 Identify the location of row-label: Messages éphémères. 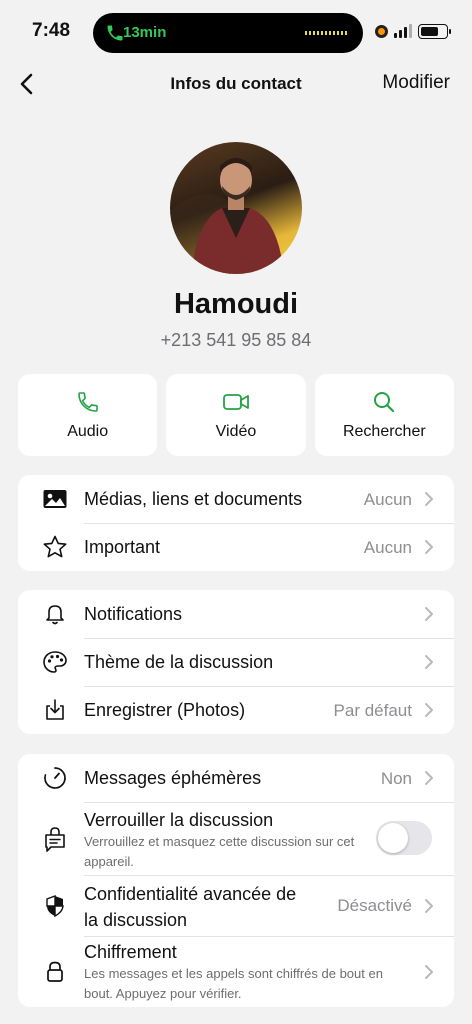
(173, 778).